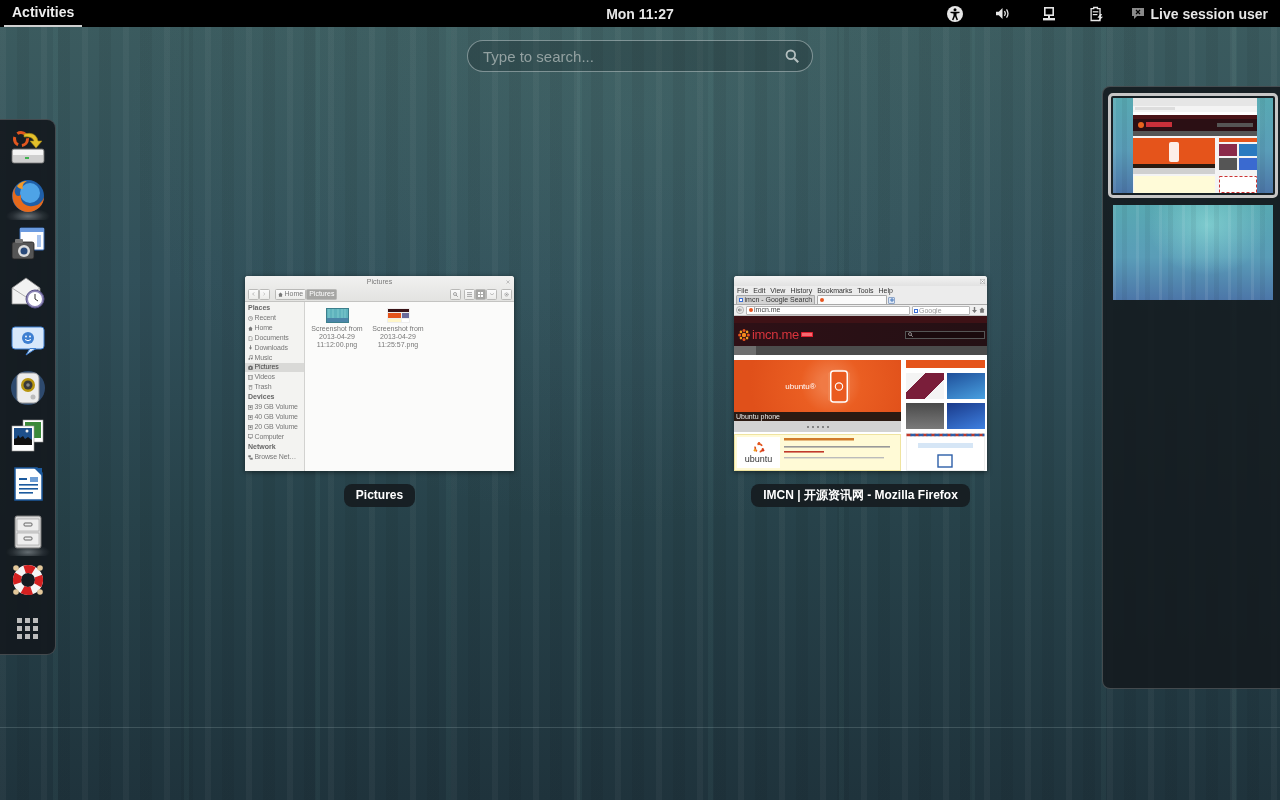 This screenshot has height=800, width=1280. I want to click on chat-bubble-icon, so click(1138, 13).